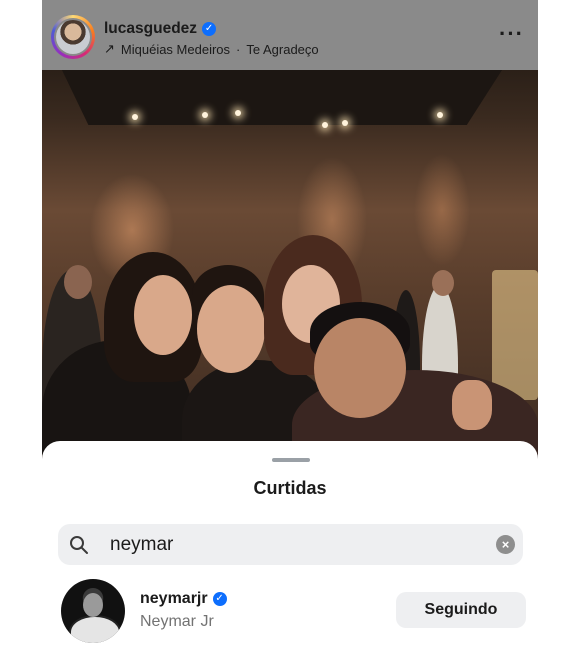 The image size is (580, 645). Describe the element at coordinates (461, 610) in the screenshot. I see `following-button: Seguindo` at that location.